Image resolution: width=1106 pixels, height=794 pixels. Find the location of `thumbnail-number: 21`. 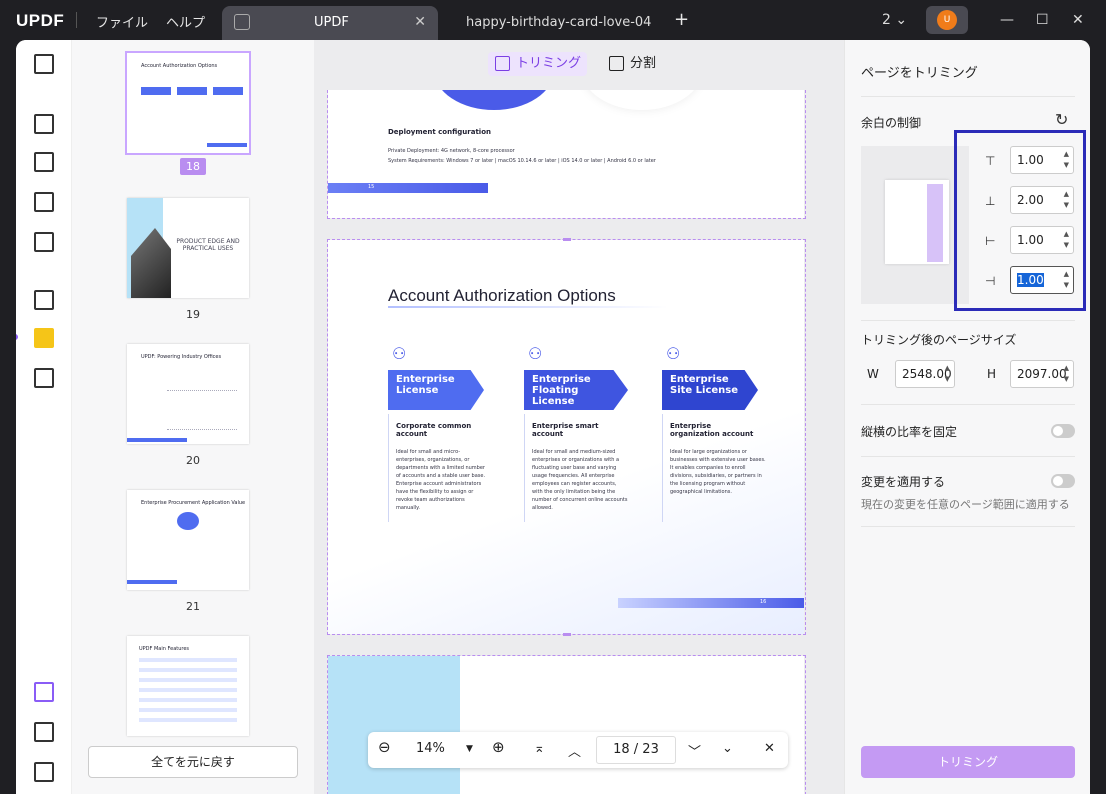

thumbnail-number: 21 is located at coordinates (193, 606).